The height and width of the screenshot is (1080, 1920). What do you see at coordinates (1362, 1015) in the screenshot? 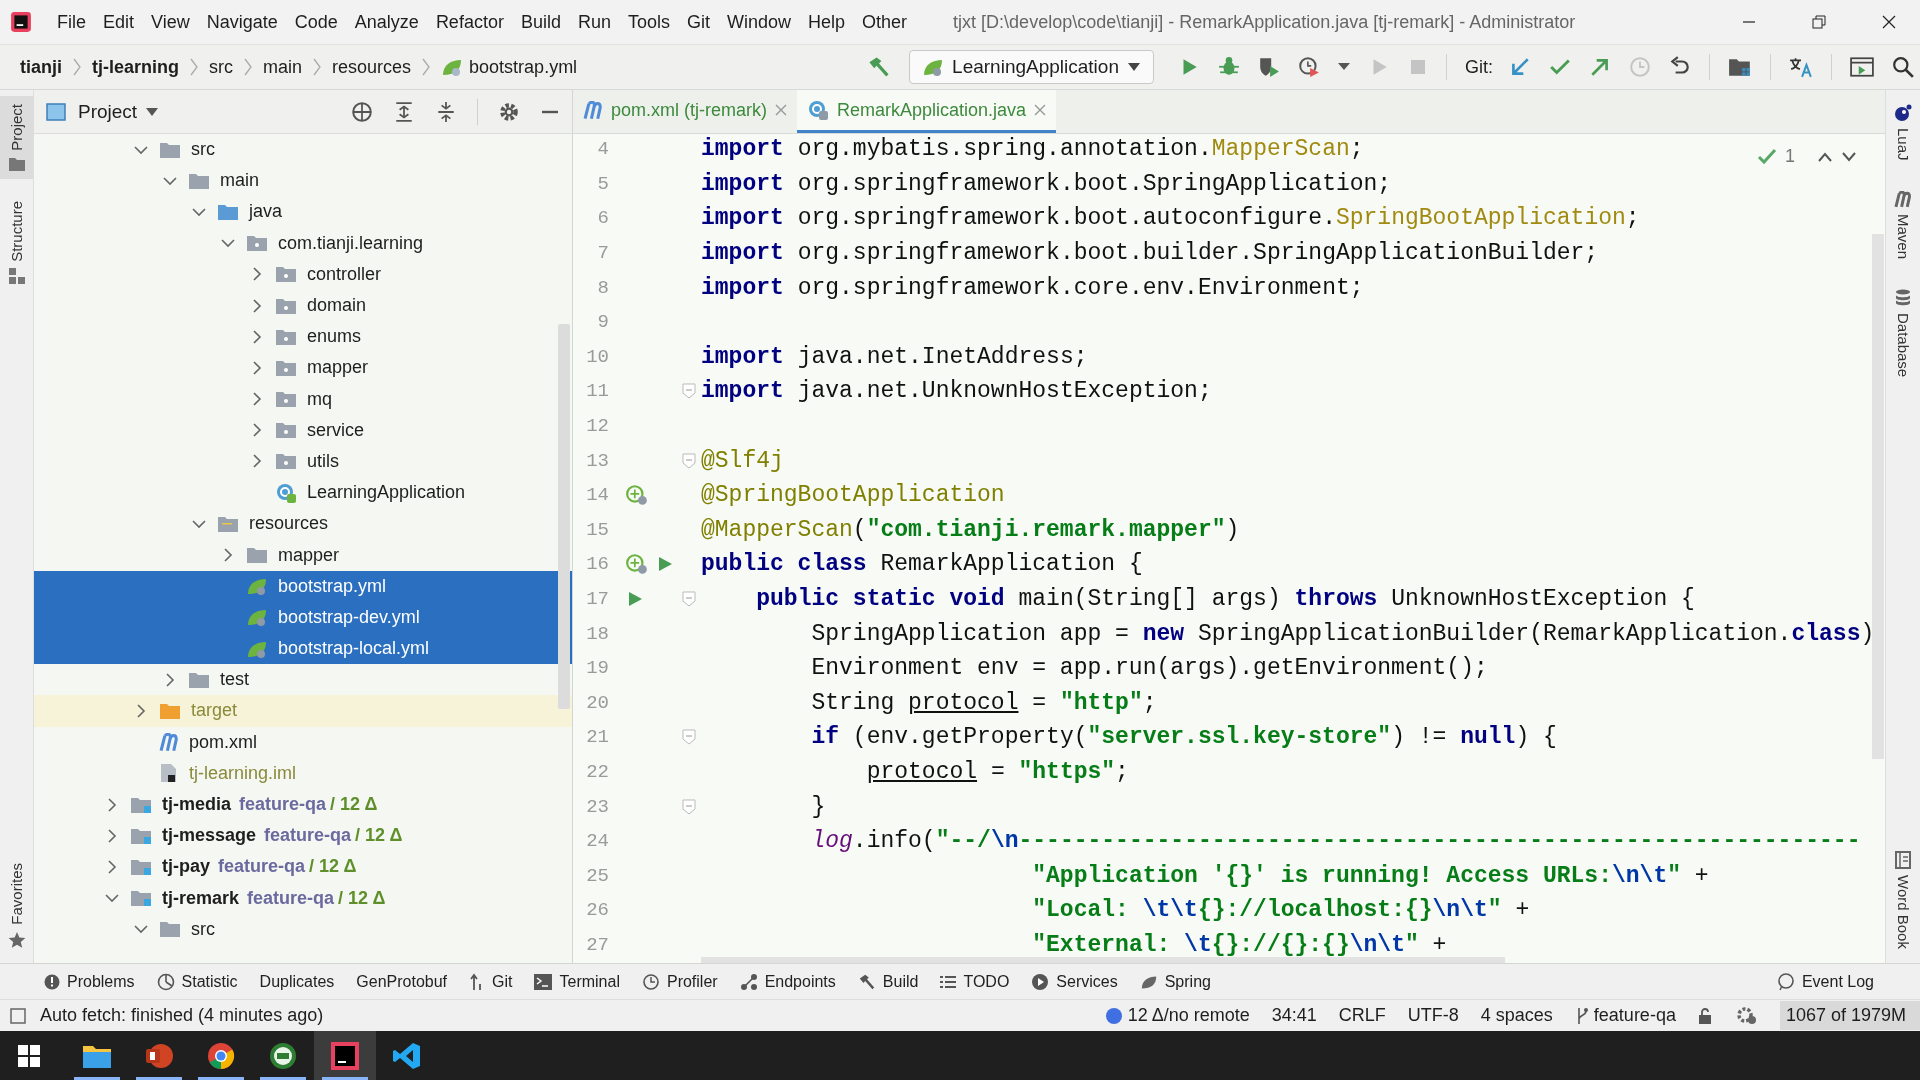
I see `status-item: CRLF` at bounding box center [1362, 1015].